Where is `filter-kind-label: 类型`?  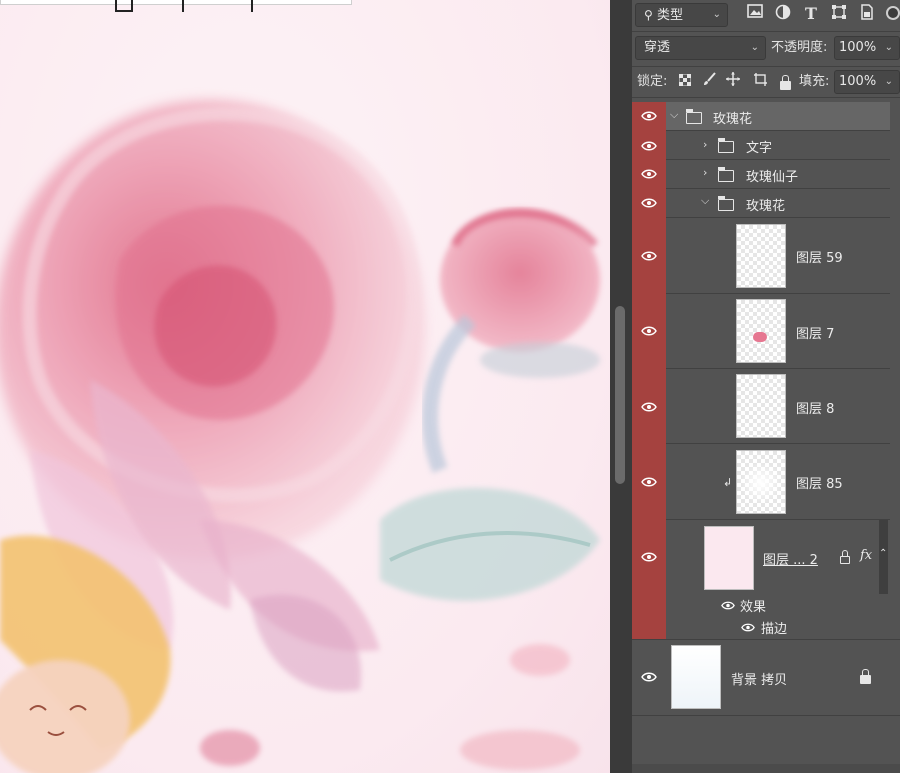
filter-kind-label: 类型 is located at coordinates (669, 15).